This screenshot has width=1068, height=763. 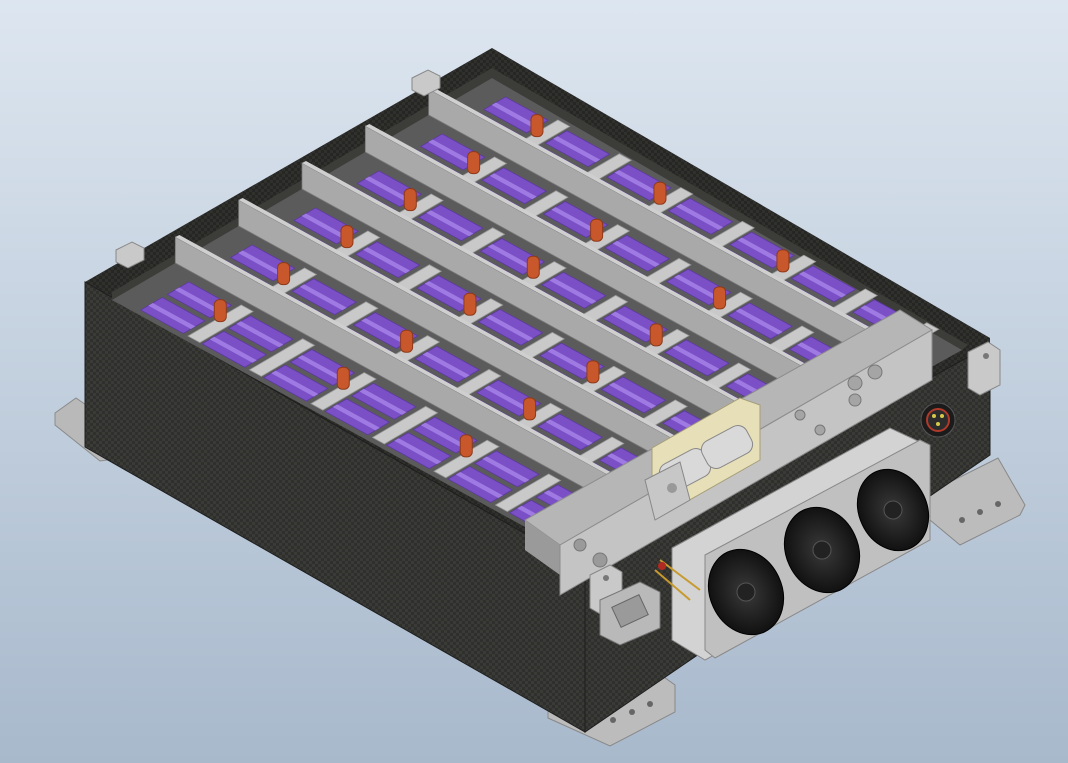 What do you see at coordinates (984, 368) in the screenshot?
I see `lifting-lug-right` at bounding box center [984, 368].